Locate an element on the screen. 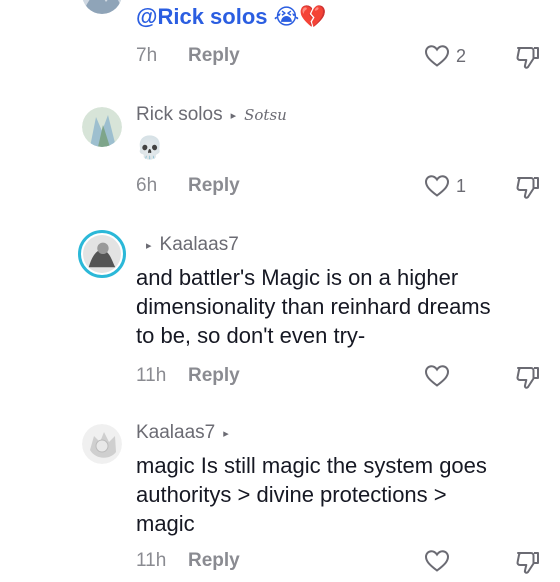  like-button: 2 is located at coordinates (445, 56).